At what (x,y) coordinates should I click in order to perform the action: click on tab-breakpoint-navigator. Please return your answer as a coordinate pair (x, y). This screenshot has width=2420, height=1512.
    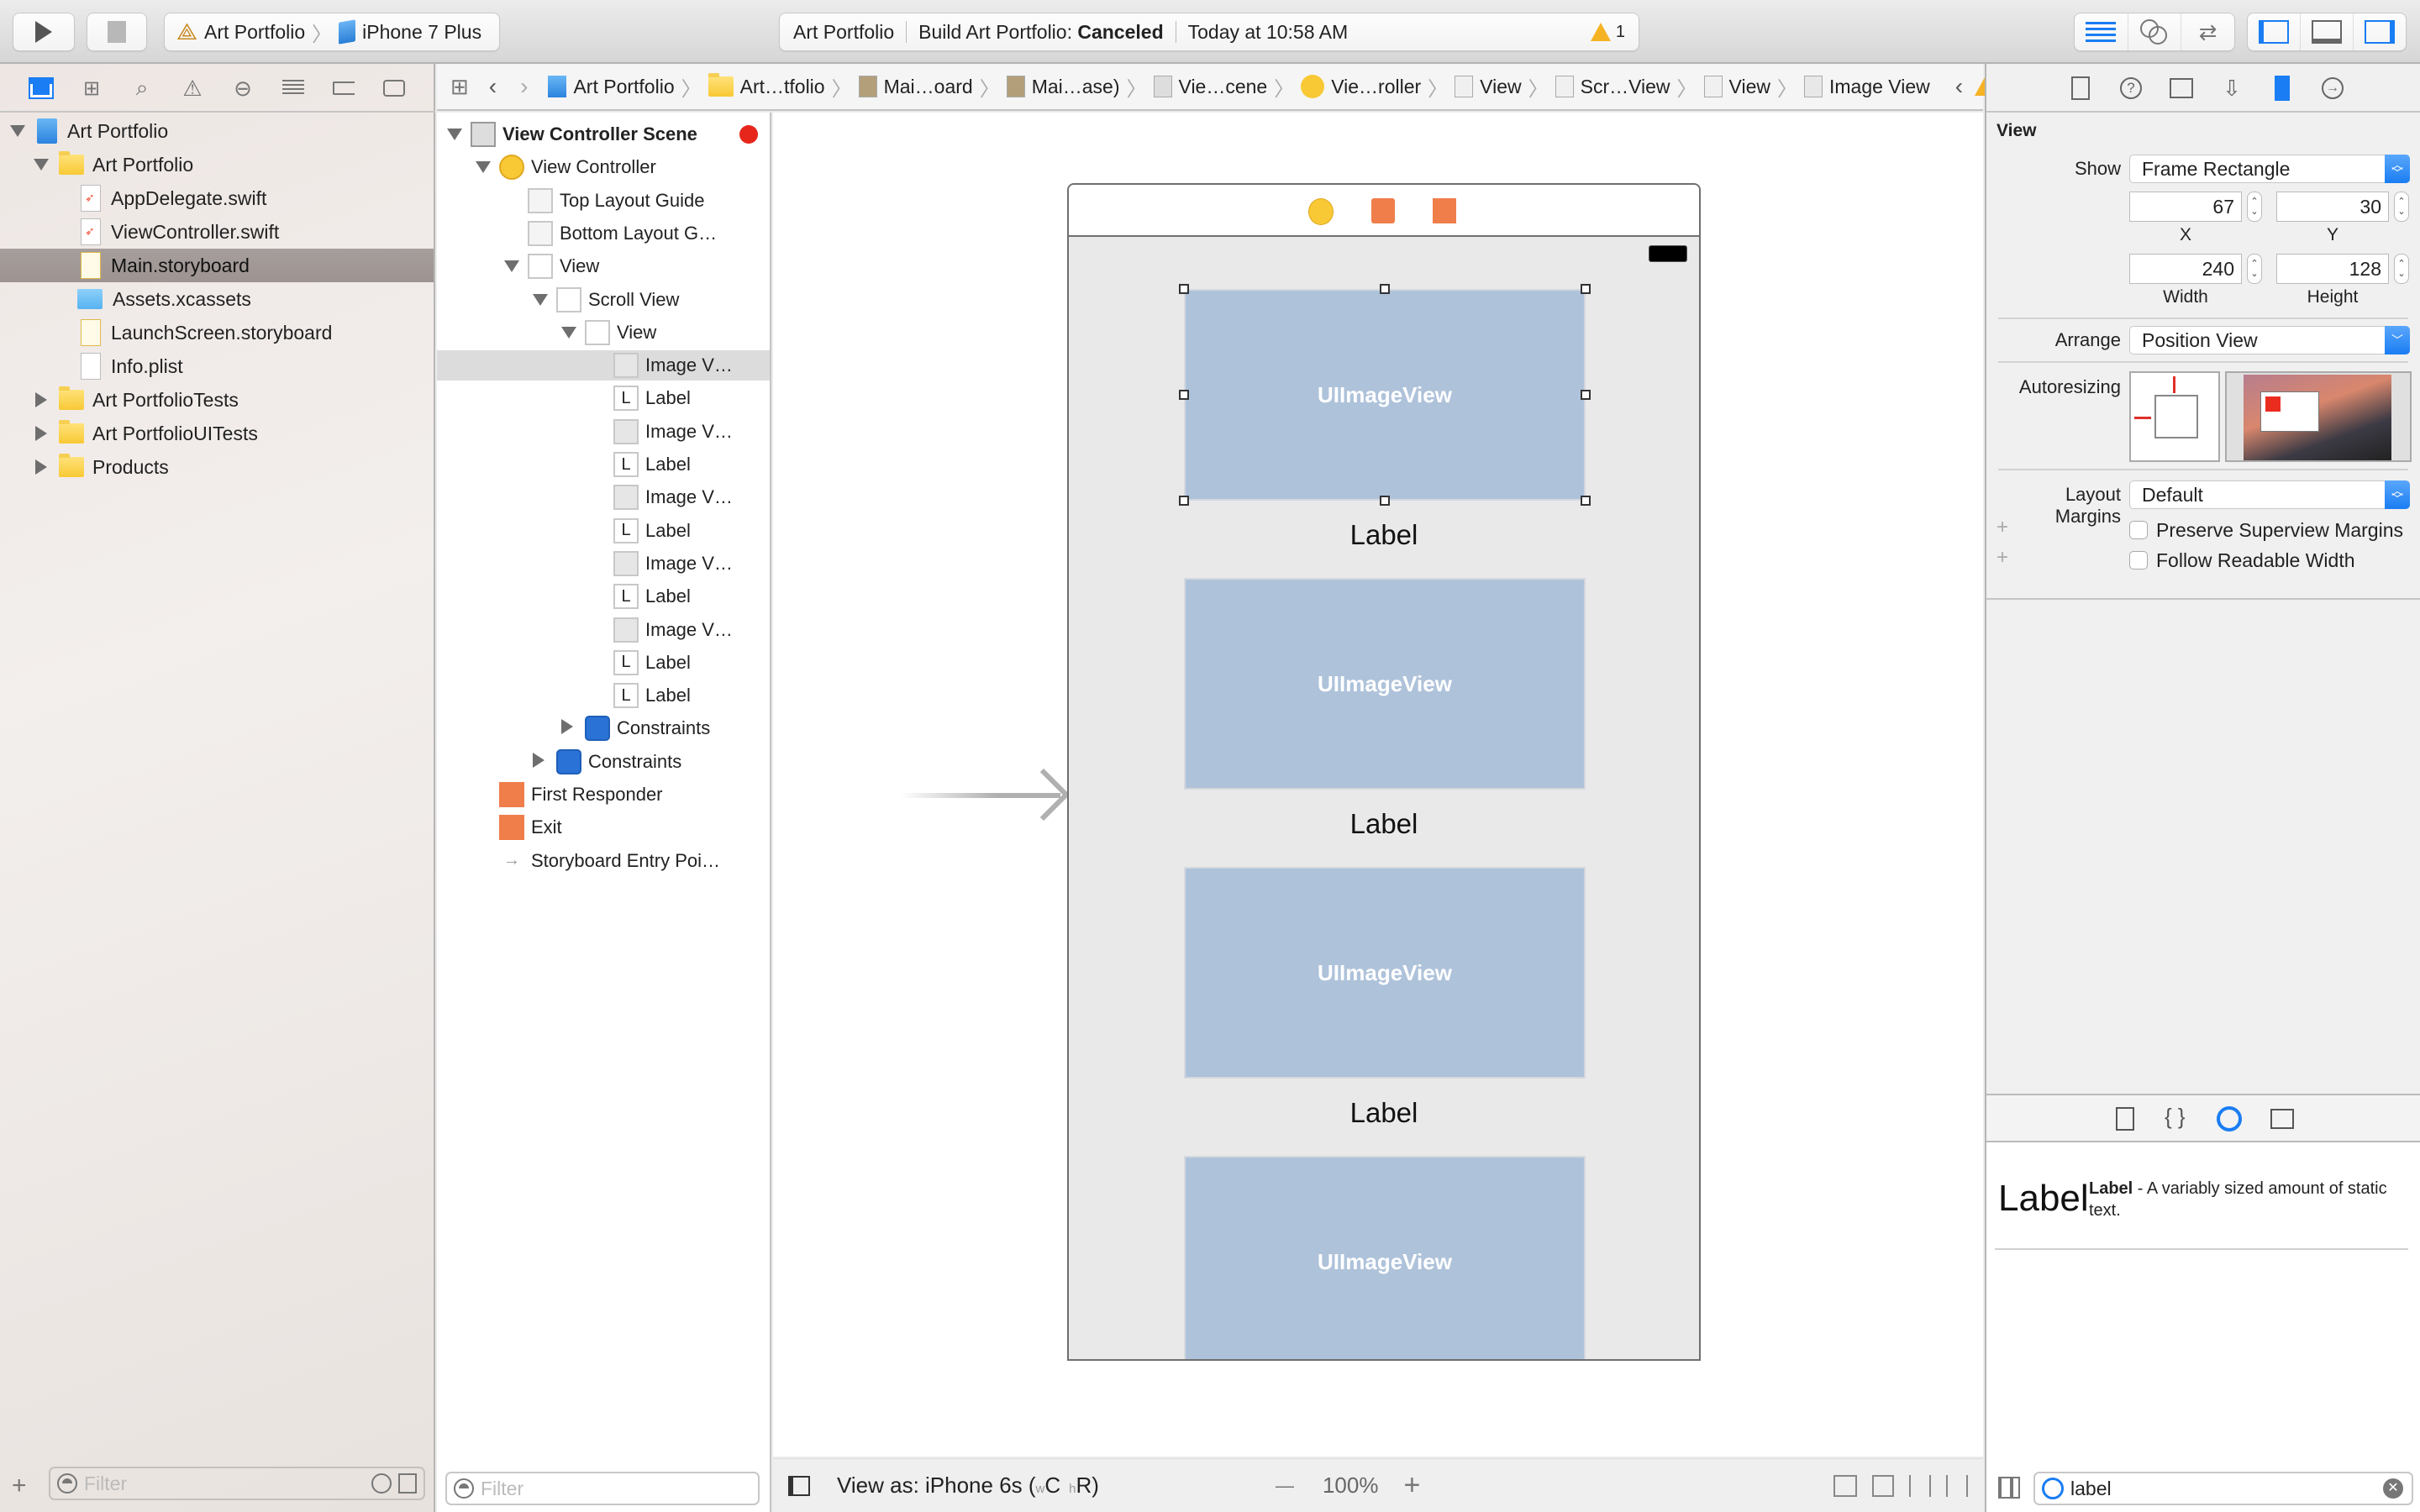
    Looking at the image, I should click on (344, 88).